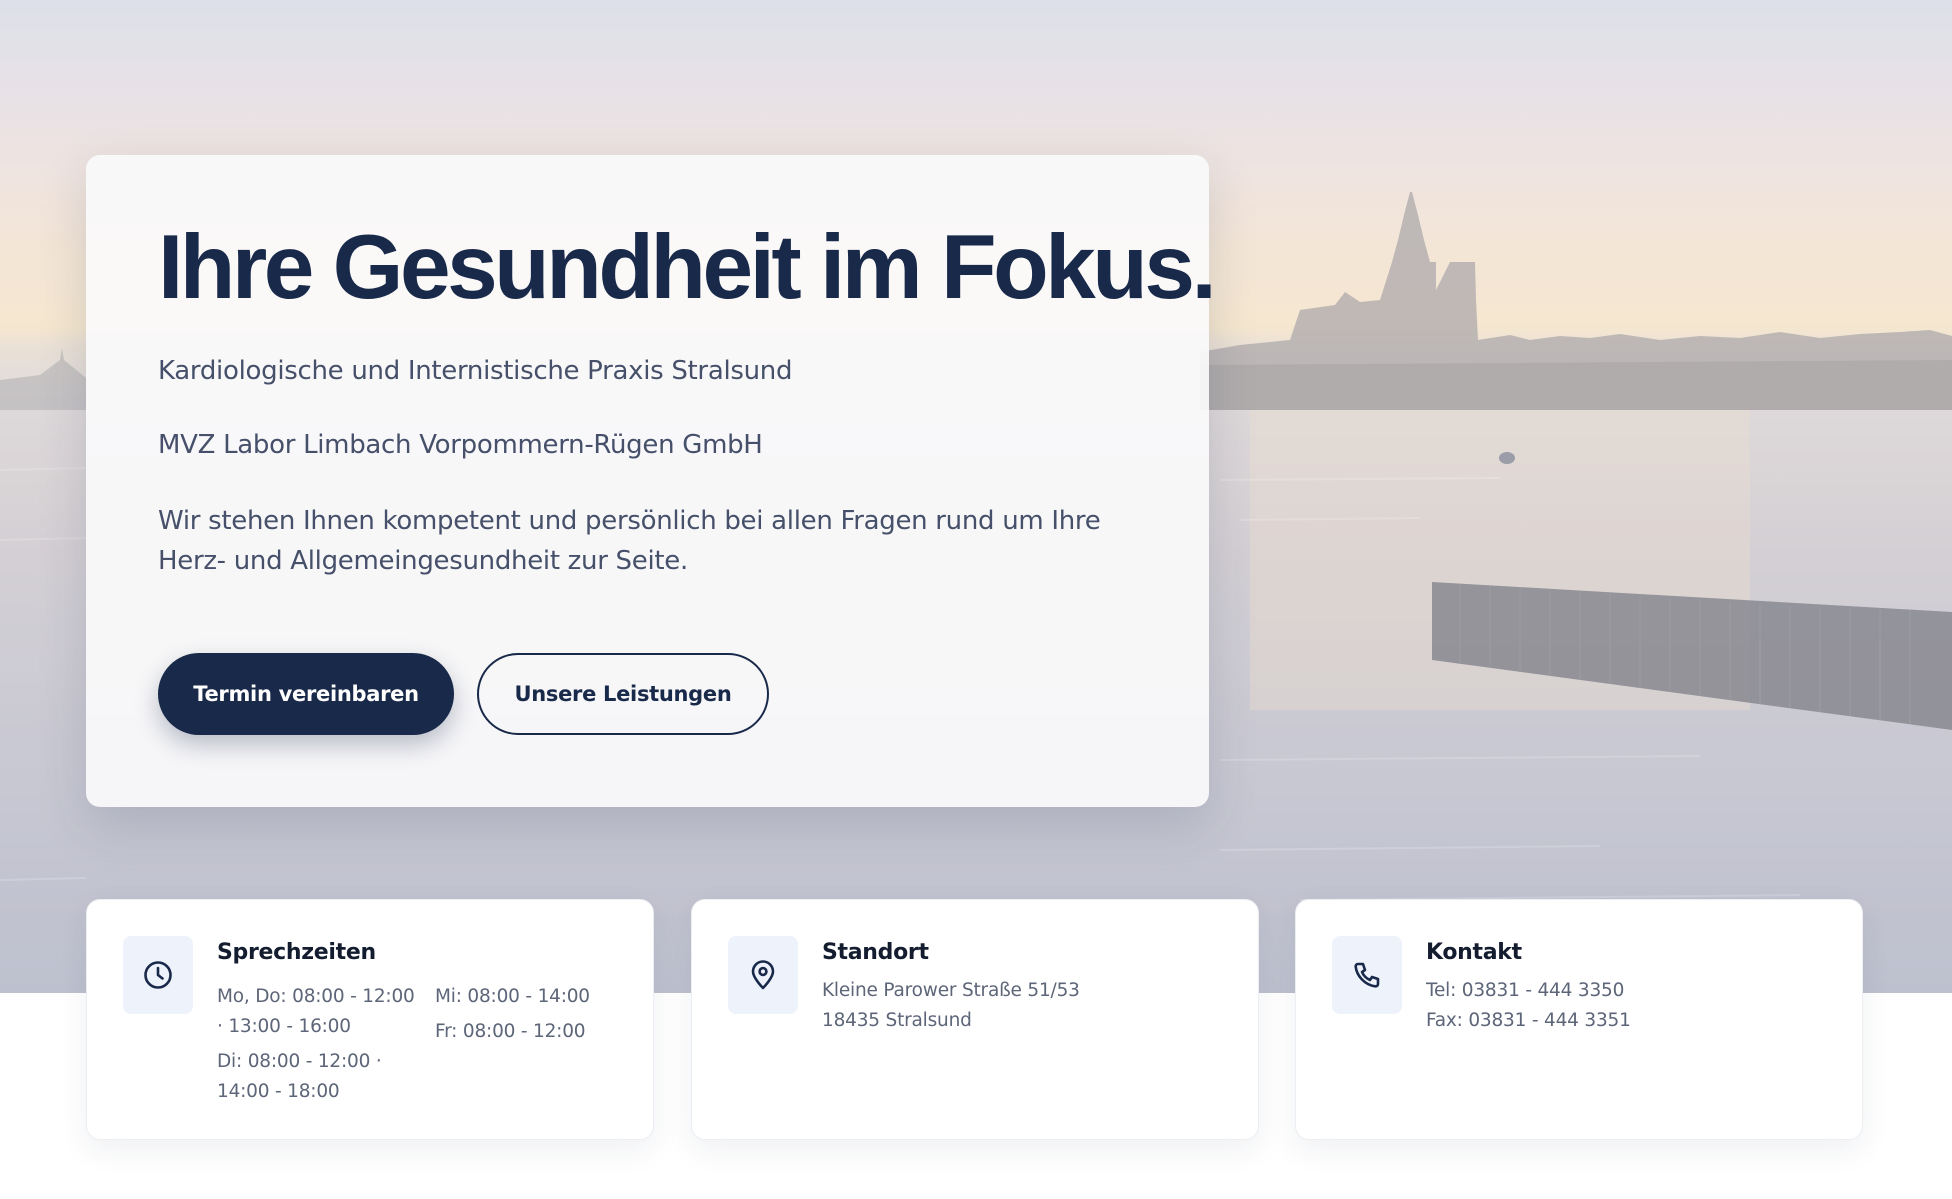 The width and height of the screenshot is (1952, 1199). Describe the element at coordinates (306, 694) in the screenshot. I see `book-appointment-button: Termin vereinbaren` at that location.